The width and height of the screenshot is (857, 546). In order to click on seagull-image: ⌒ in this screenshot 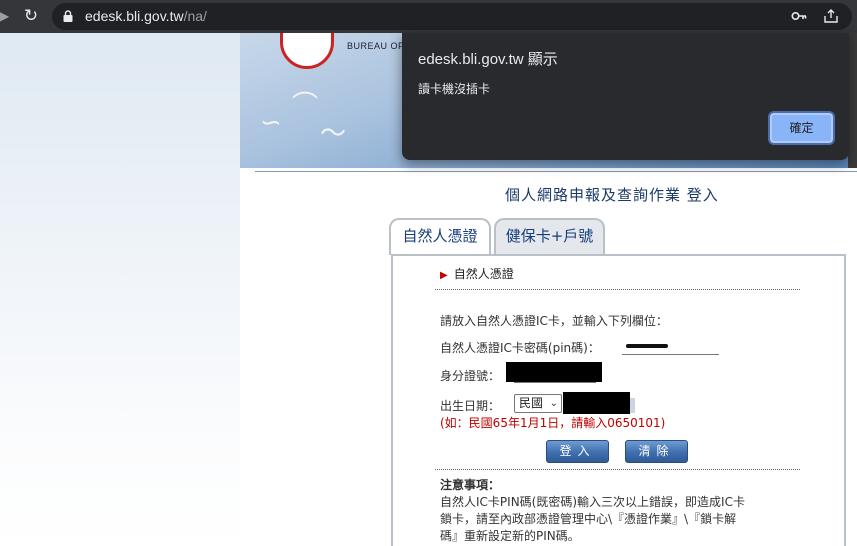, I will do `click(305, 106)`.